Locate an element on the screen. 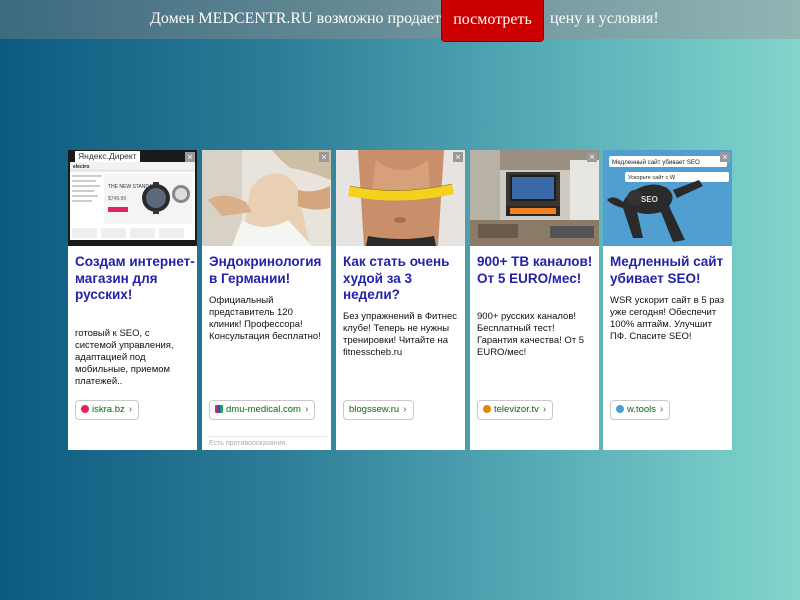  ad-image-fitness is located at coordinates (400, 198).